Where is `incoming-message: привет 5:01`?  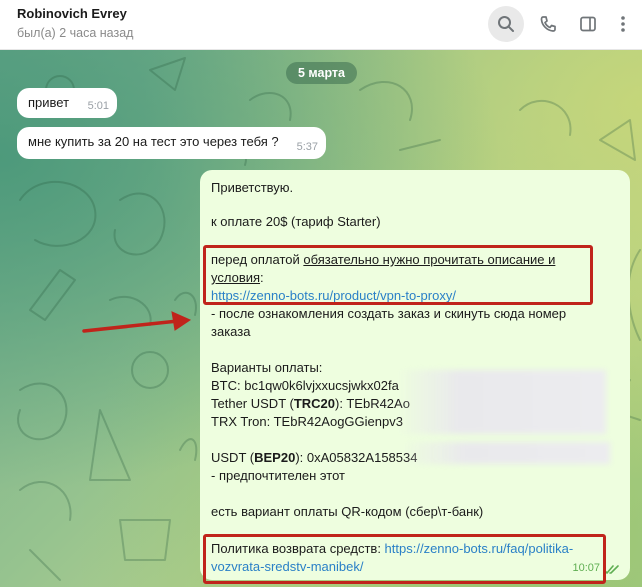
incoming-message: привет 5:01 is located at coordinates (67, 103).